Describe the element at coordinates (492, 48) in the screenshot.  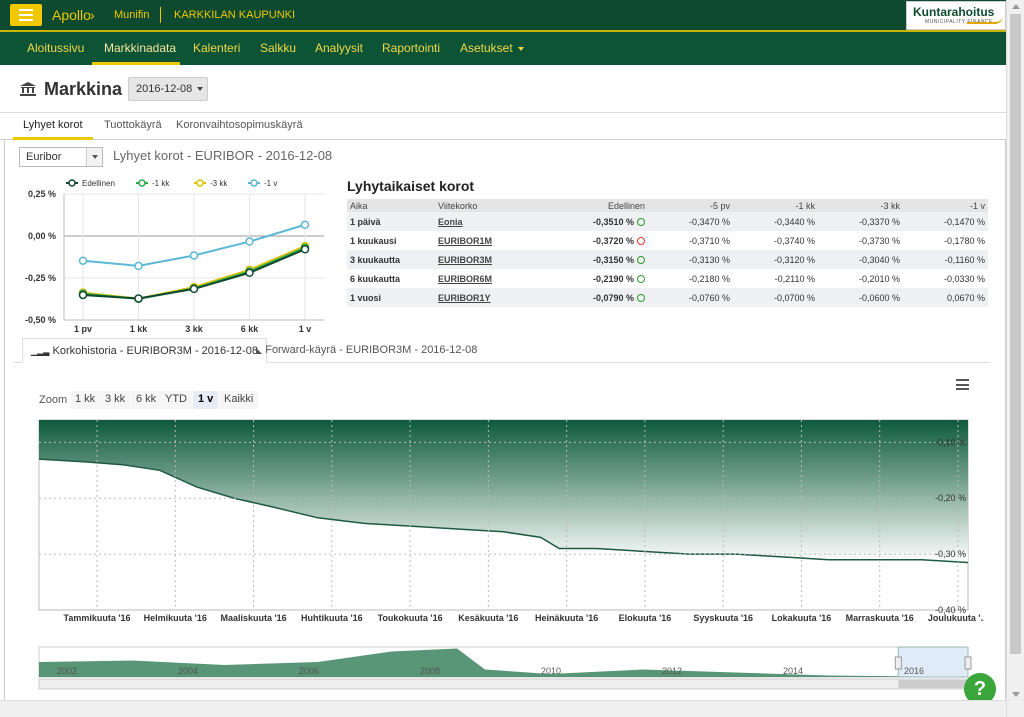
I see `nav-asetukset: Asetukset` at that location.